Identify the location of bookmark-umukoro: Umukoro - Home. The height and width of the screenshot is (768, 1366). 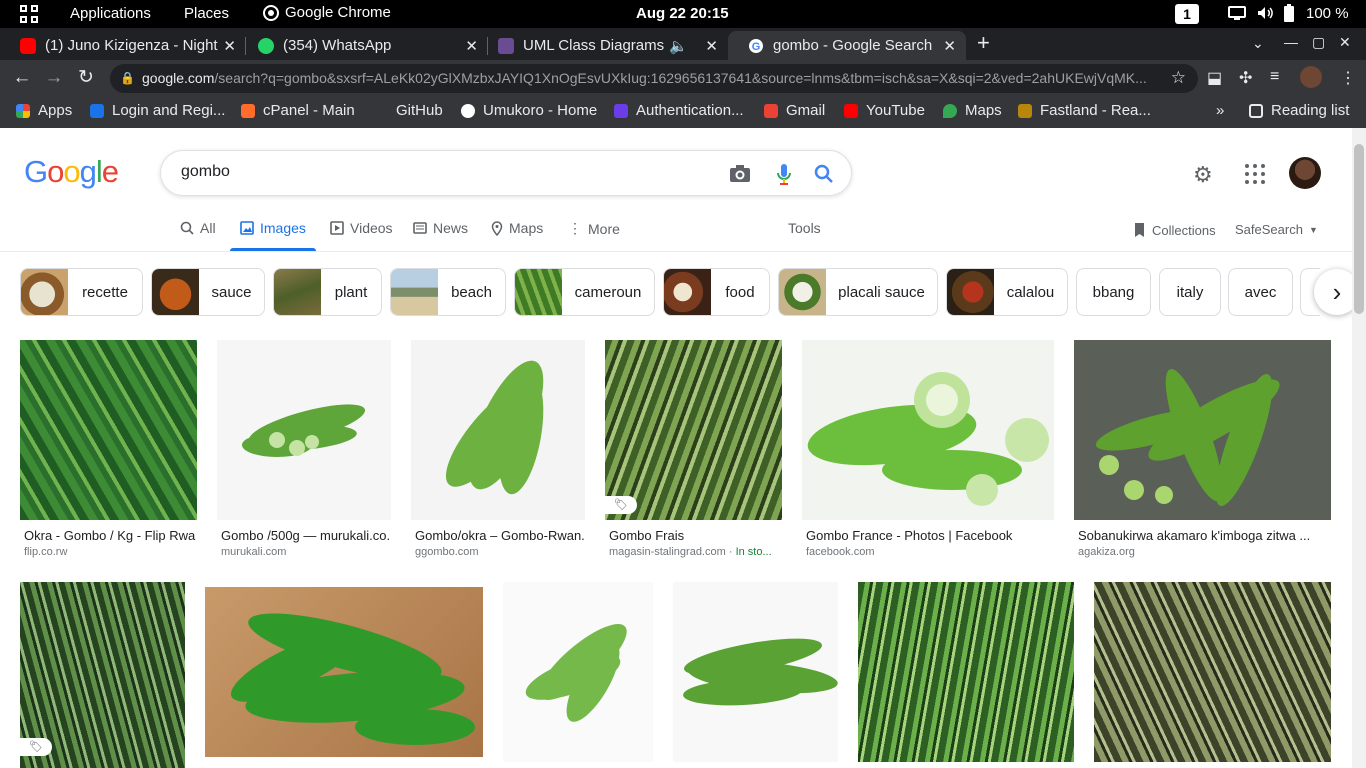
(529, 110).